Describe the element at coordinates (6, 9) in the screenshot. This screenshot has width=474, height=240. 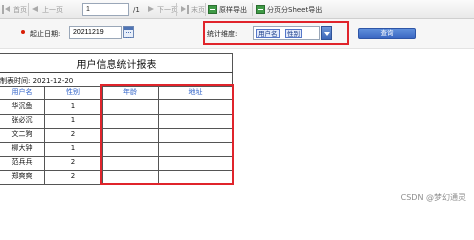
I see `first-page-icon` at that location.